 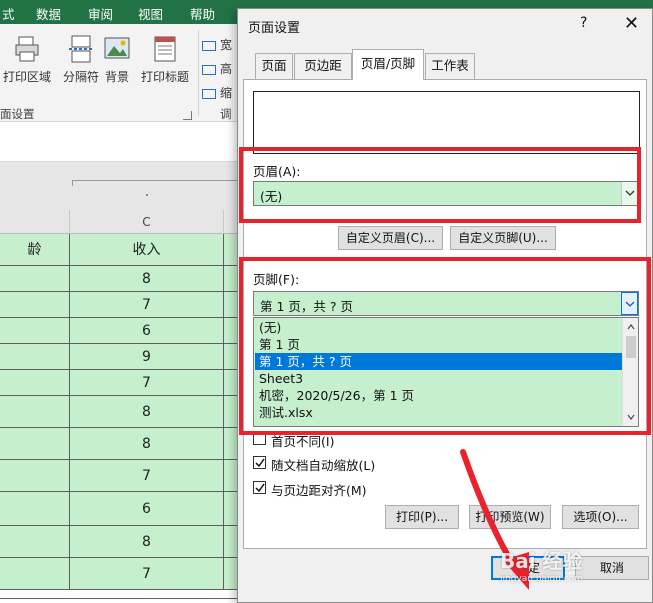 I want to click on baidu-watermark: Bai 经验 jingyan.baidu.com, so click(x=541, y=564).